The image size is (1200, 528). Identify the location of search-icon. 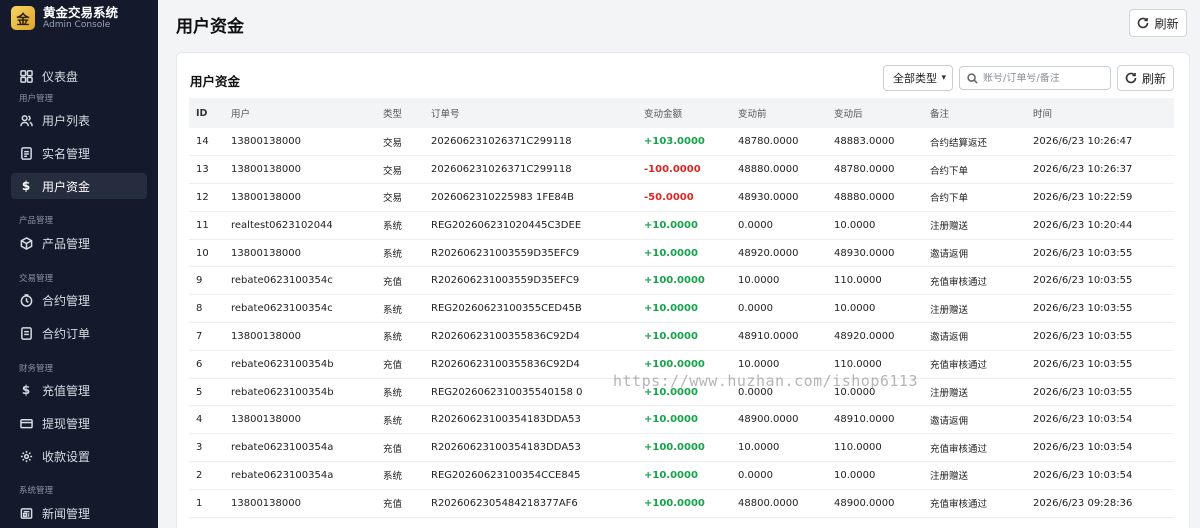
(972, 78).